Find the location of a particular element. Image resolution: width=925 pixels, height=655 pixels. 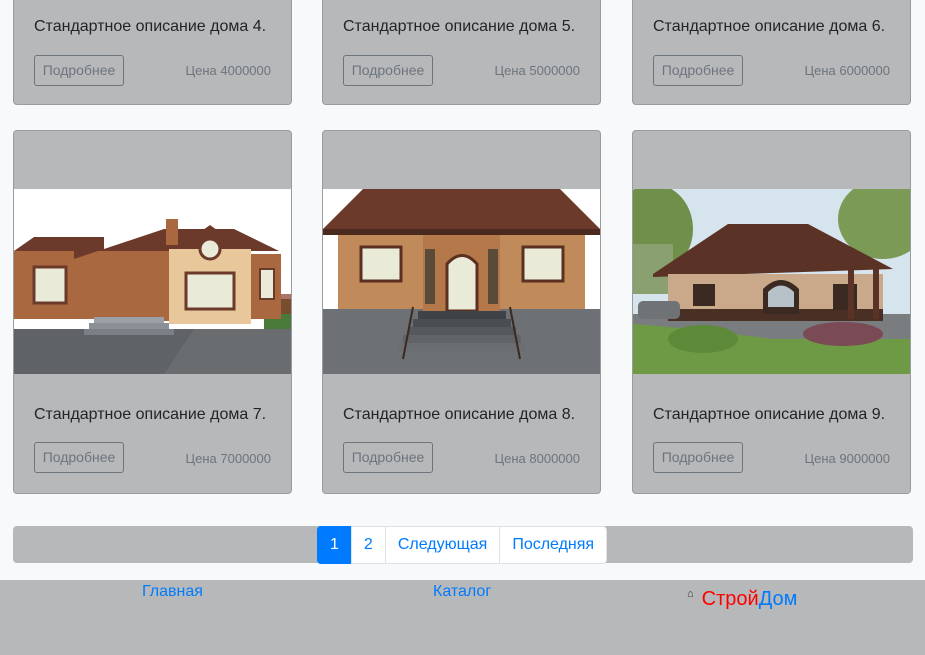

card-price: Цена 7000000 is located at coordinates (228, 458).